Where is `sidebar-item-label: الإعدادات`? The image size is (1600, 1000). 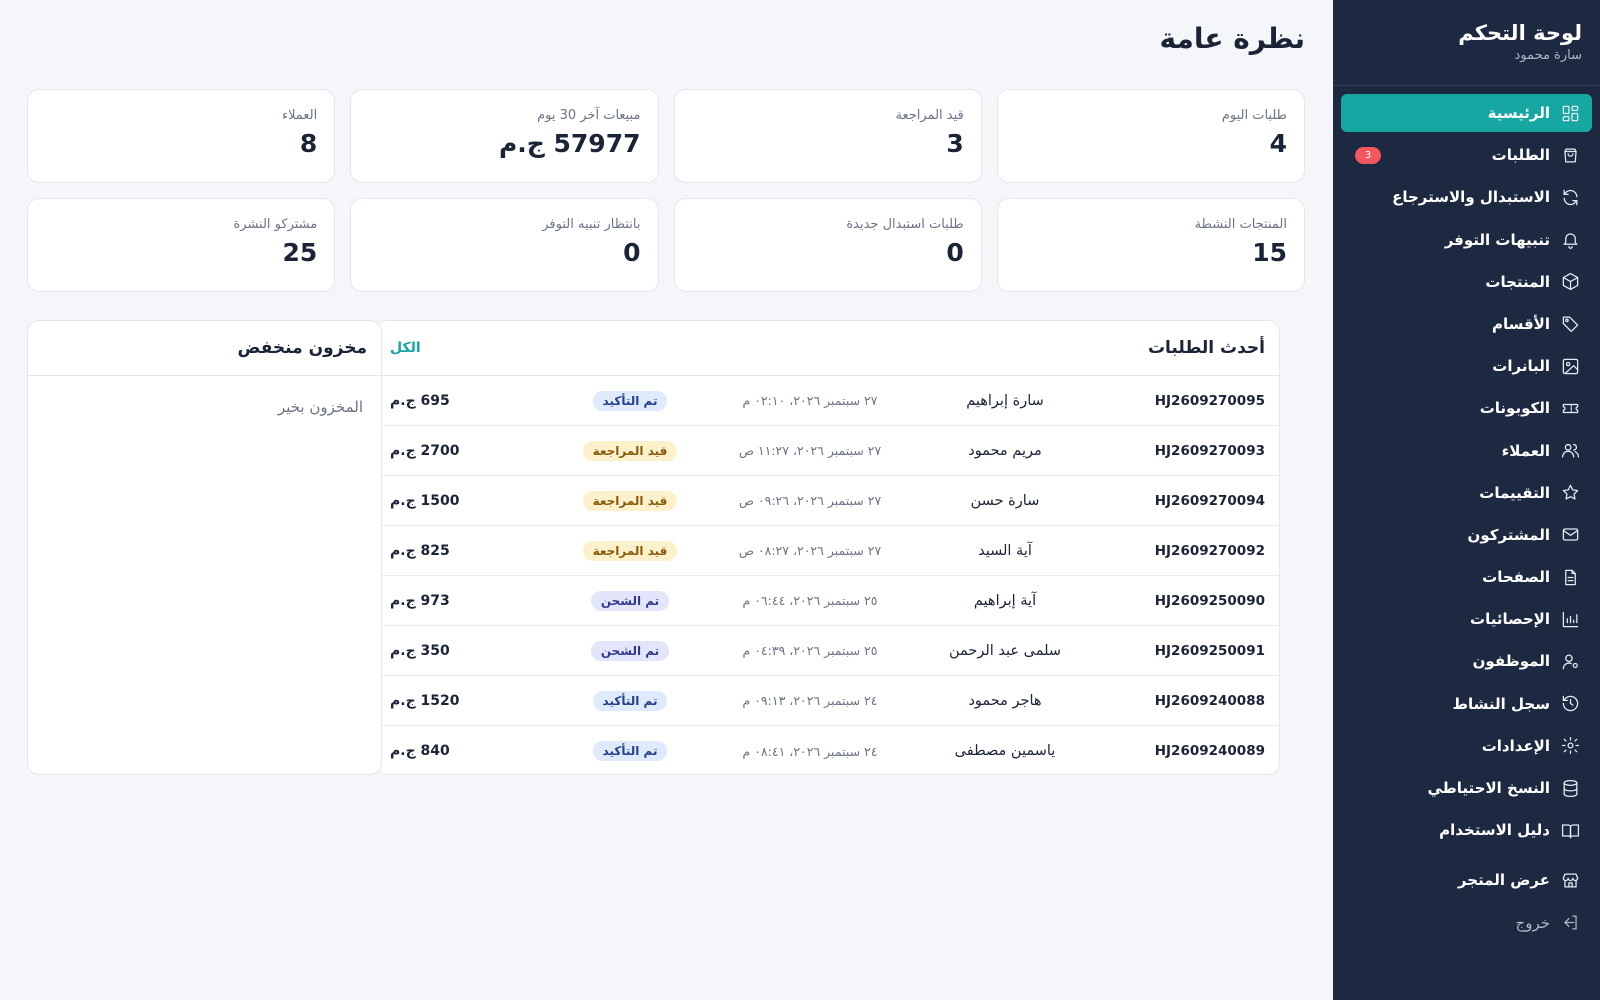 sidebar-item-label: الإعدادات is located at coordinates (1515, 745).